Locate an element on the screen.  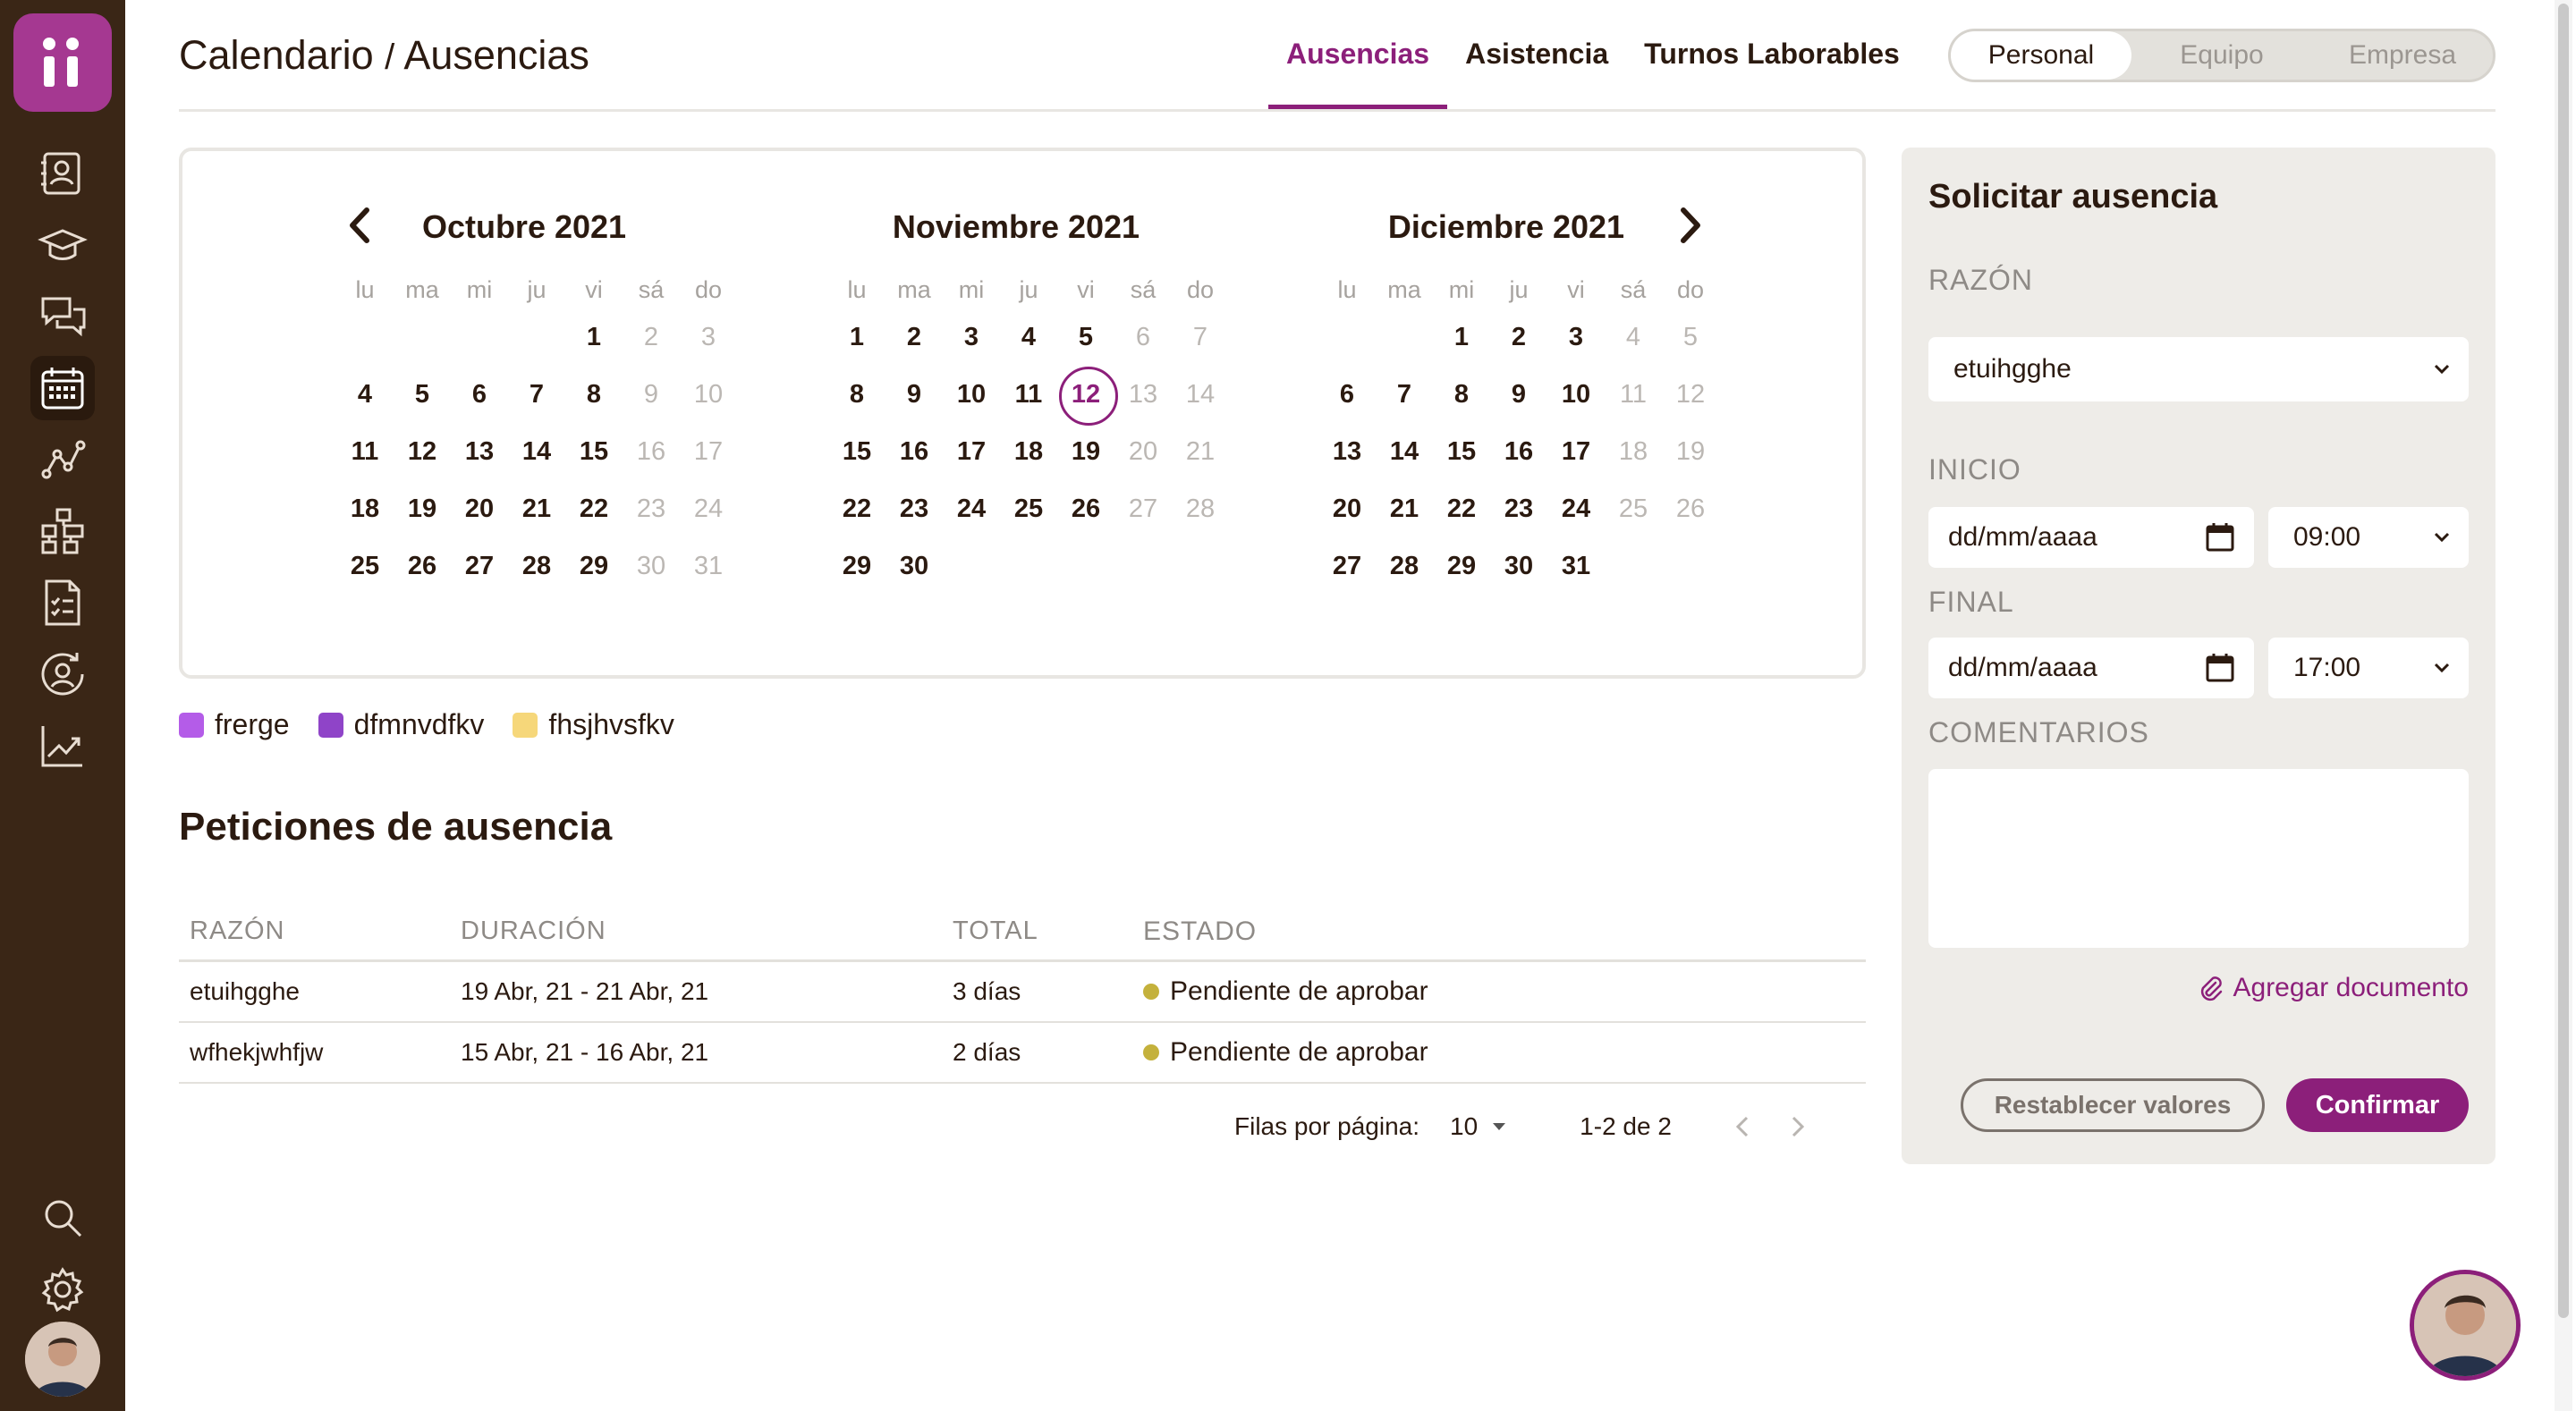
day-cell-today: 12 is located at coordinates (1087, 396).